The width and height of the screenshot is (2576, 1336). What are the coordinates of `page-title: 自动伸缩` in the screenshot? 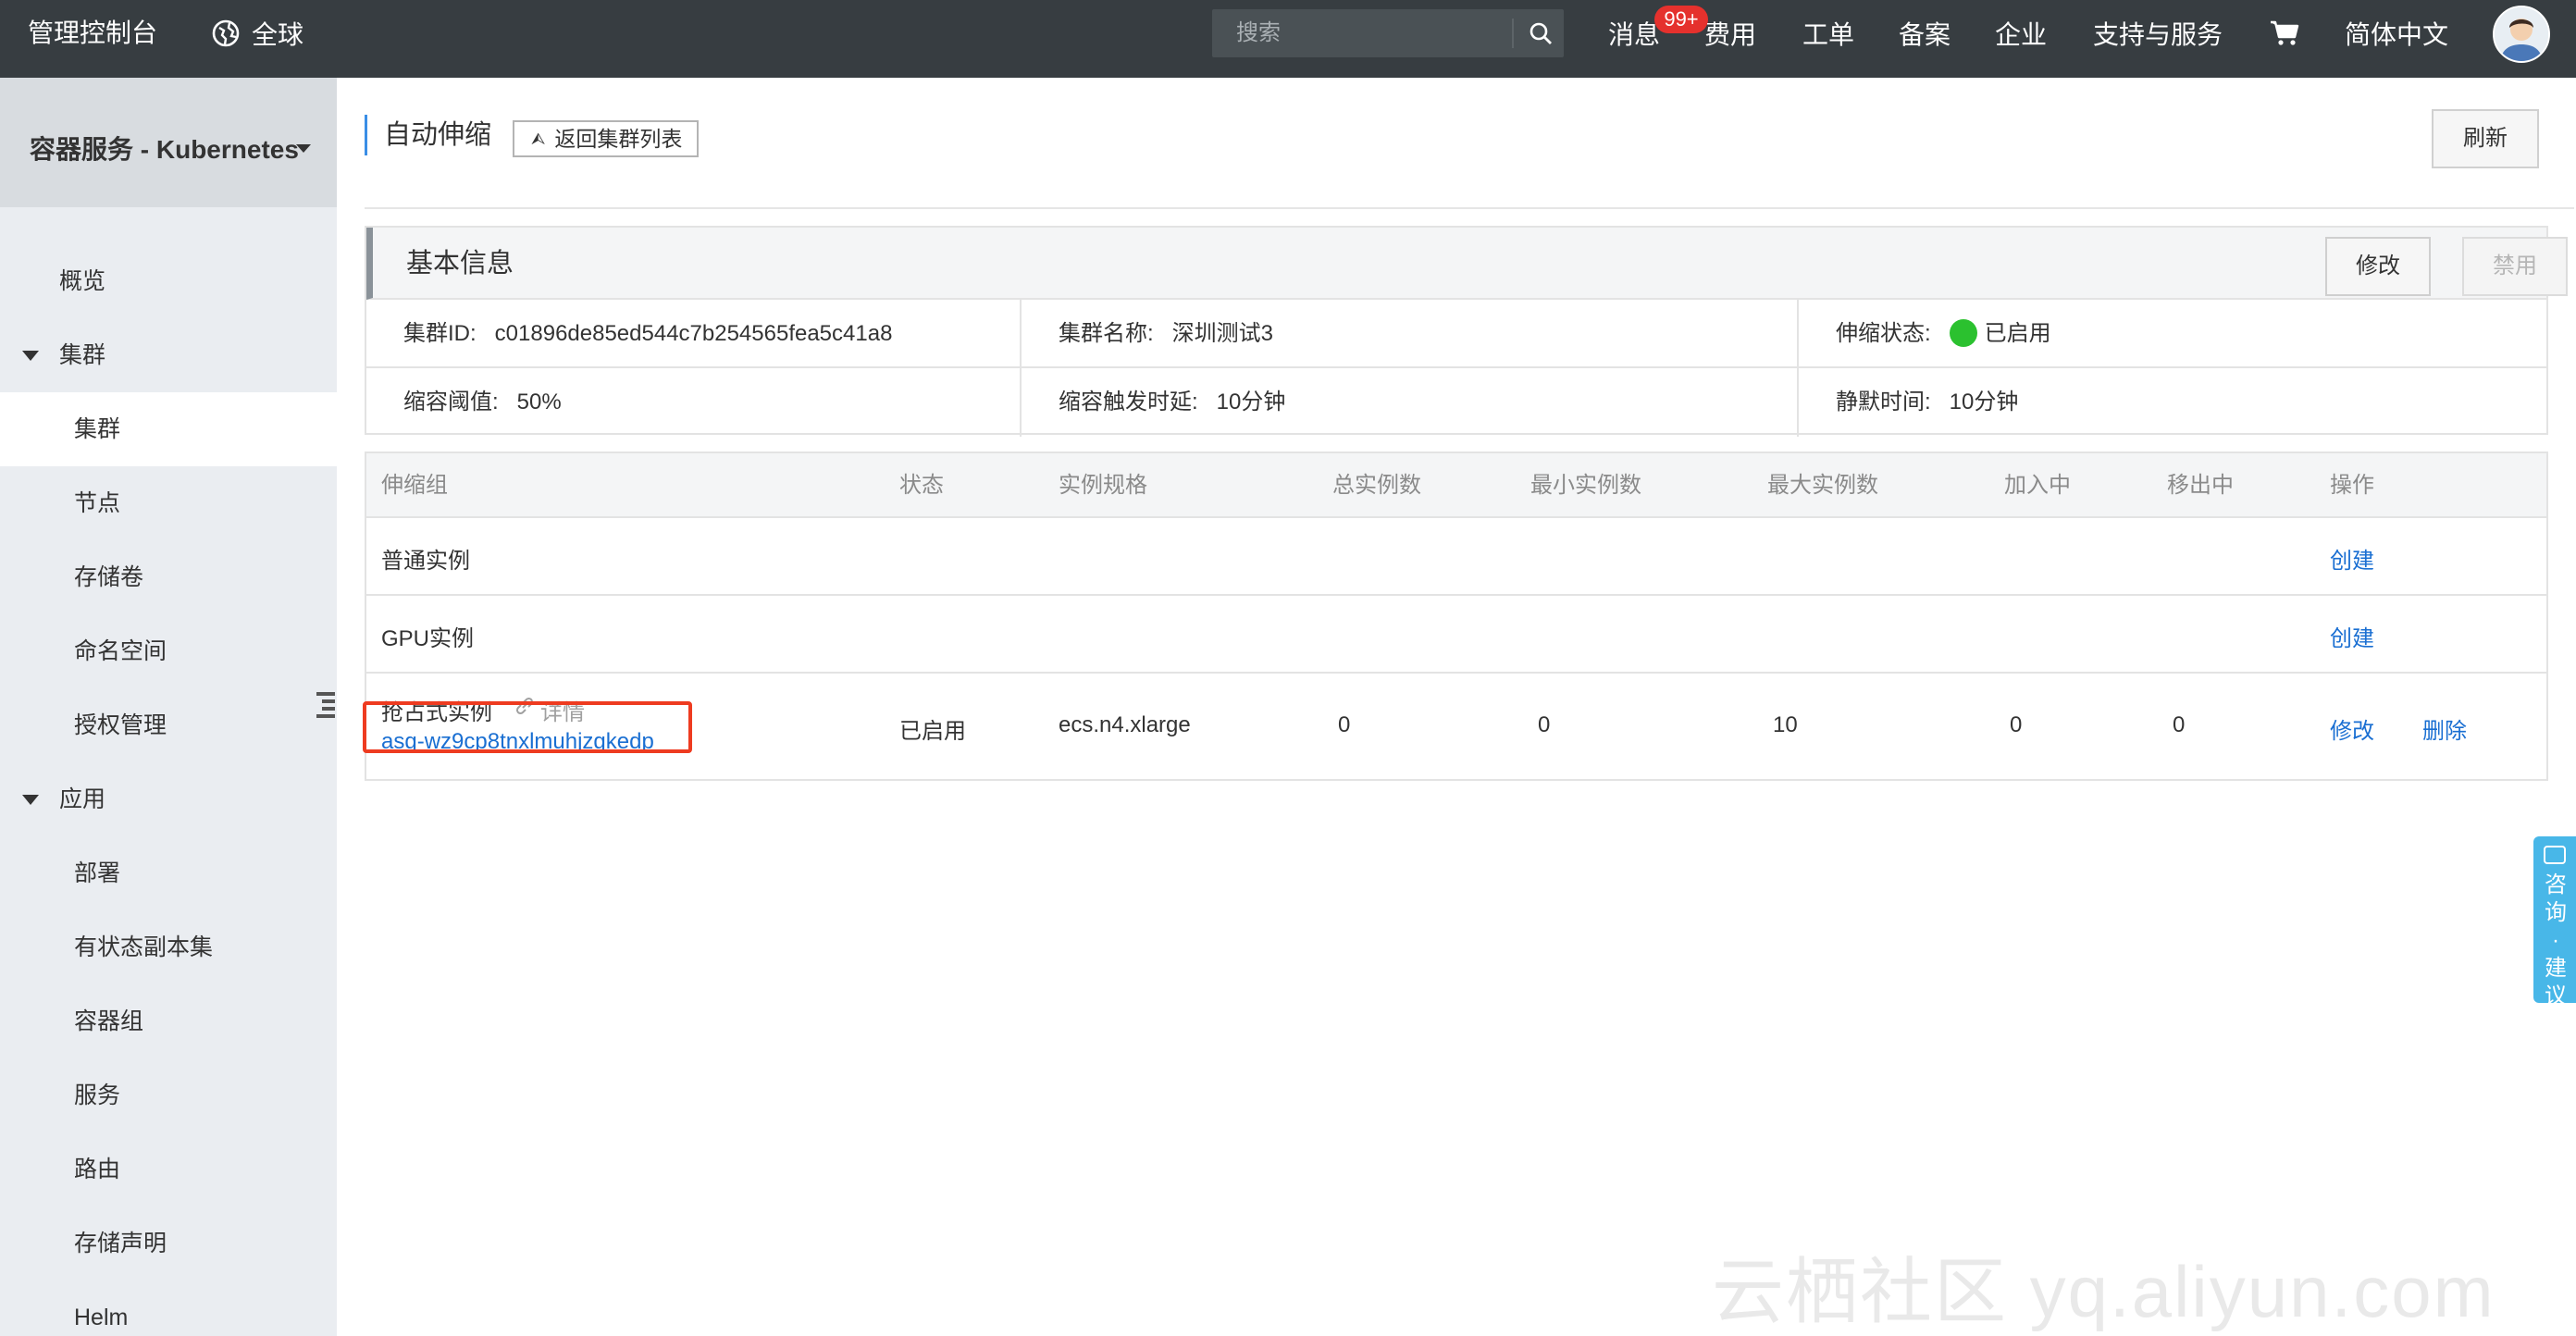 It's located at (428, 135).